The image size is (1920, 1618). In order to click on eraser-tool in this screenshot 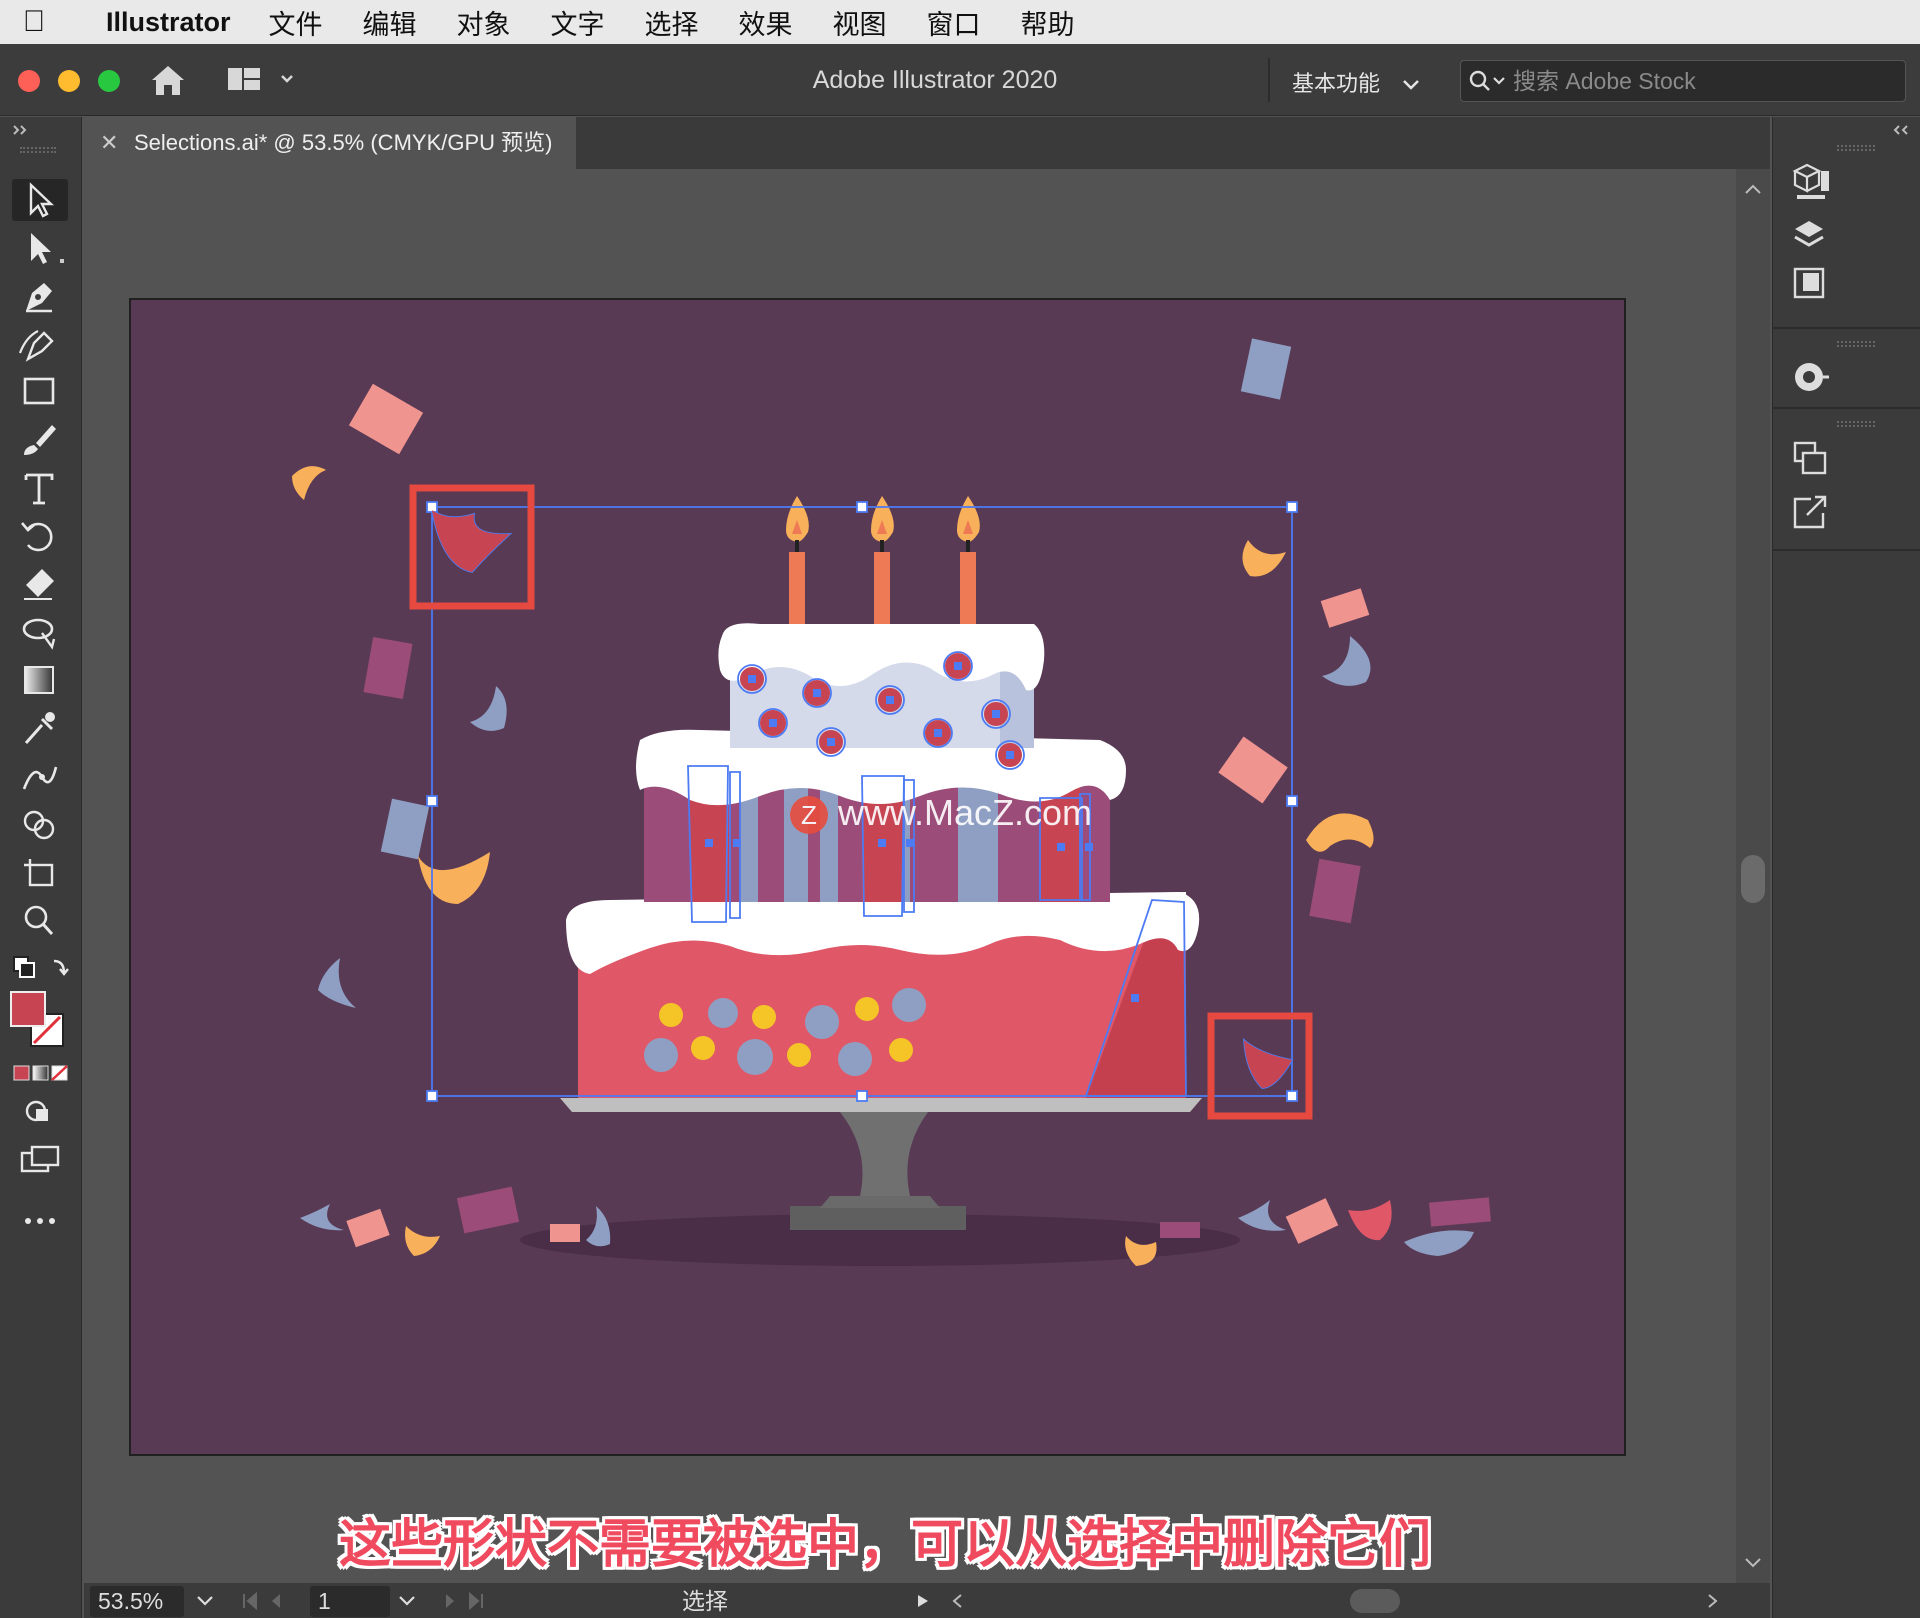, I will do `click(40, 584)`.